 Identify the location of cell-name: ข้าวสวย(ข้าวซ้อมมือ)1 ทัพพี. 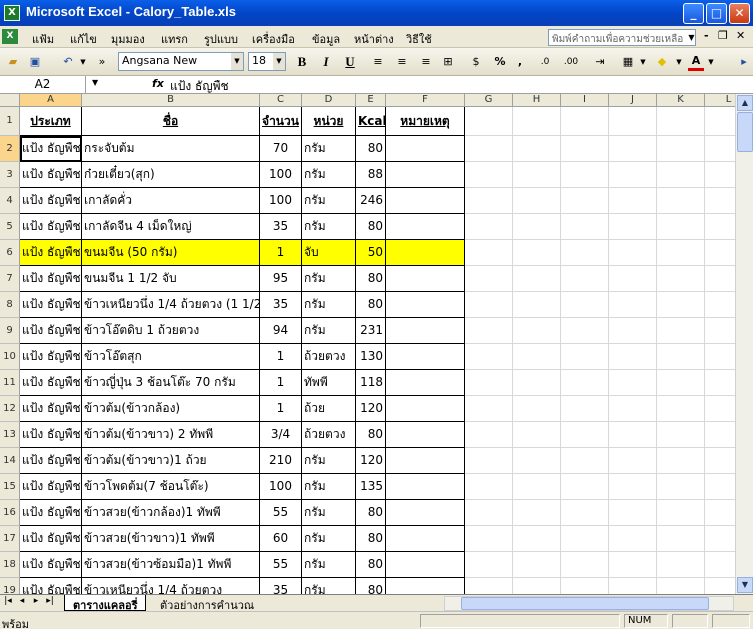
(171, 565).